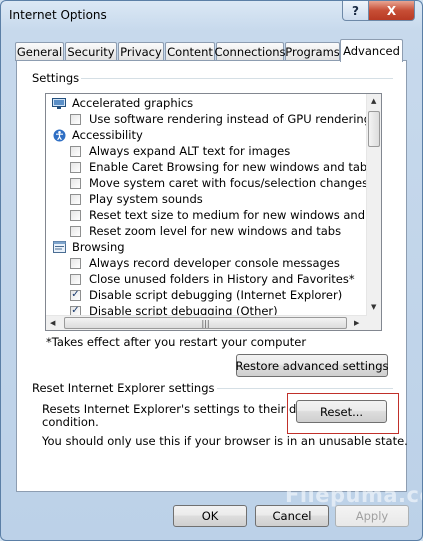  Describe the element at coordinates (59, 135) in the screenshot. I see `accessibility-icon` at that location.